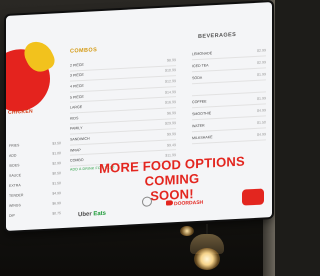 The height and width of the screenshot is (276, 320). What do you see at coordinates (207, 259) in the screenshot?
I see `lamp-bulb-icon` at bounding box center [207, 259].